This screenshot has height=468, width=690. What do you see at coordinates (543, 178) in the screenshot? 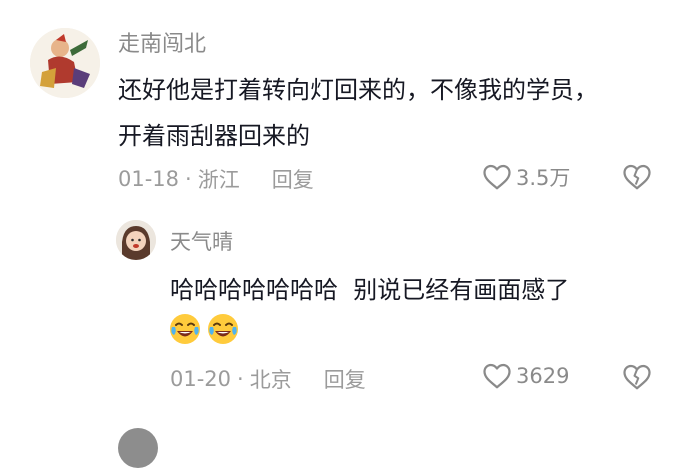
I see `like-count: 3.5万` at bounding box center [543, 178].